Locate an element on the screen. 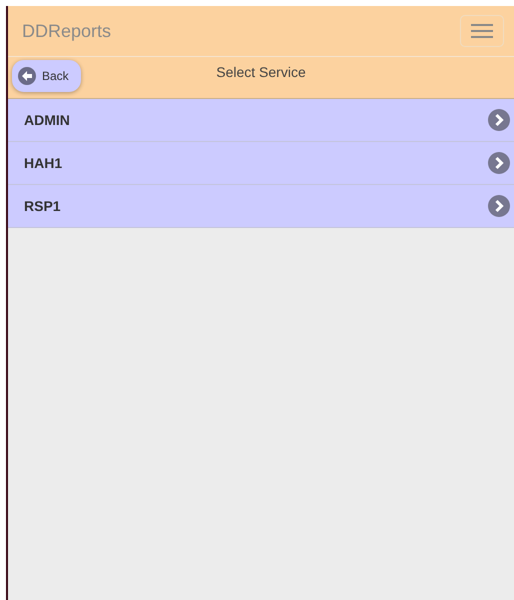 Image resolution: width=514 pixels, height=600 pixels. service-item: RSP1 is located at coordinates (261, 206).